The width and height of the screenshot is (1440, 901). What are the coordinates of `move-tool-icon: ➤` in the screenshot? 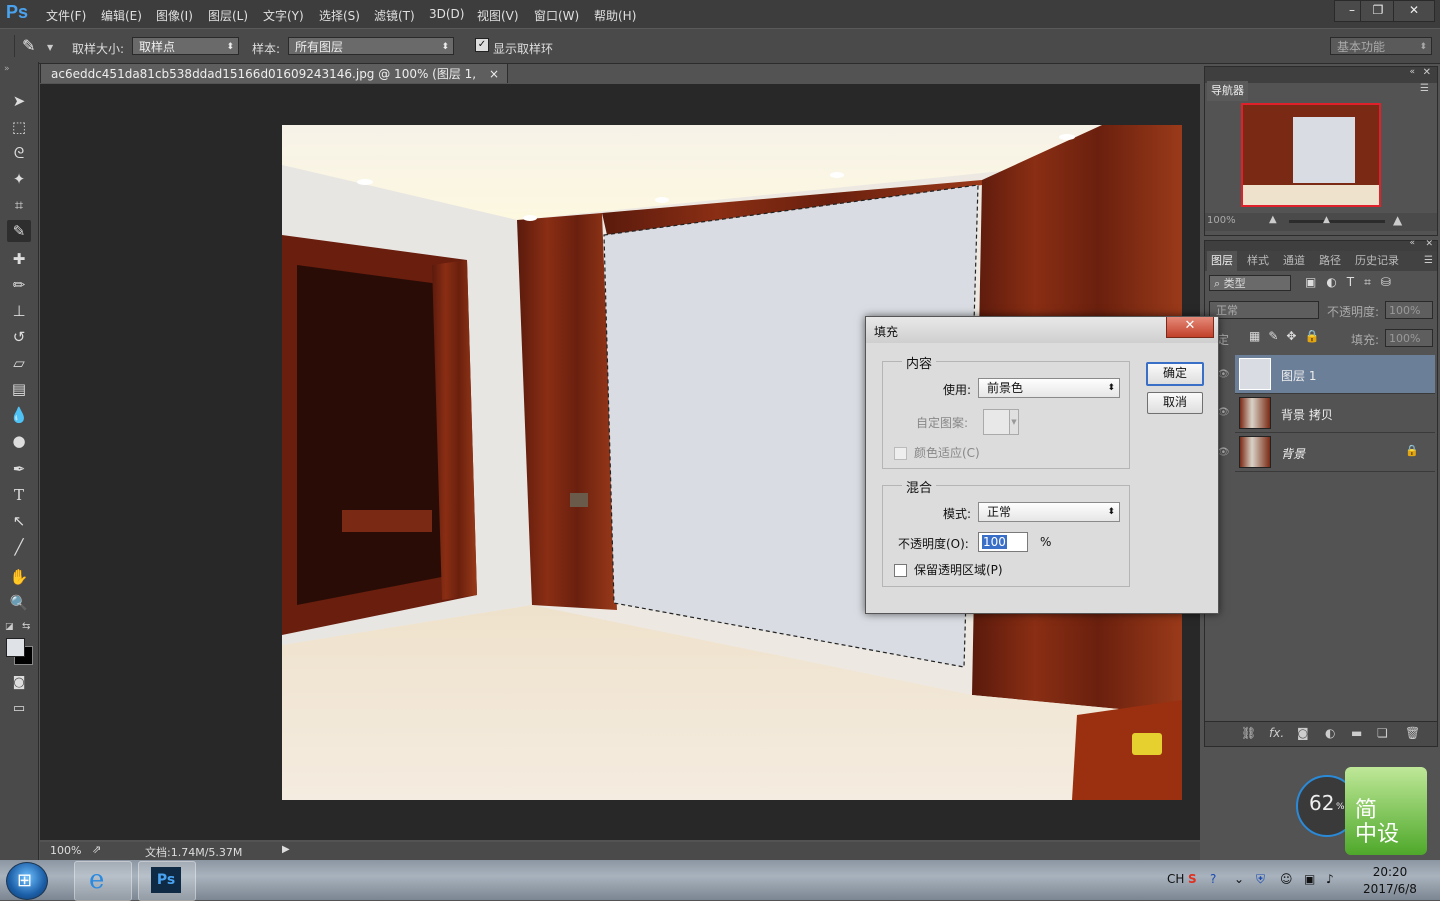 It's located at (19, 101).